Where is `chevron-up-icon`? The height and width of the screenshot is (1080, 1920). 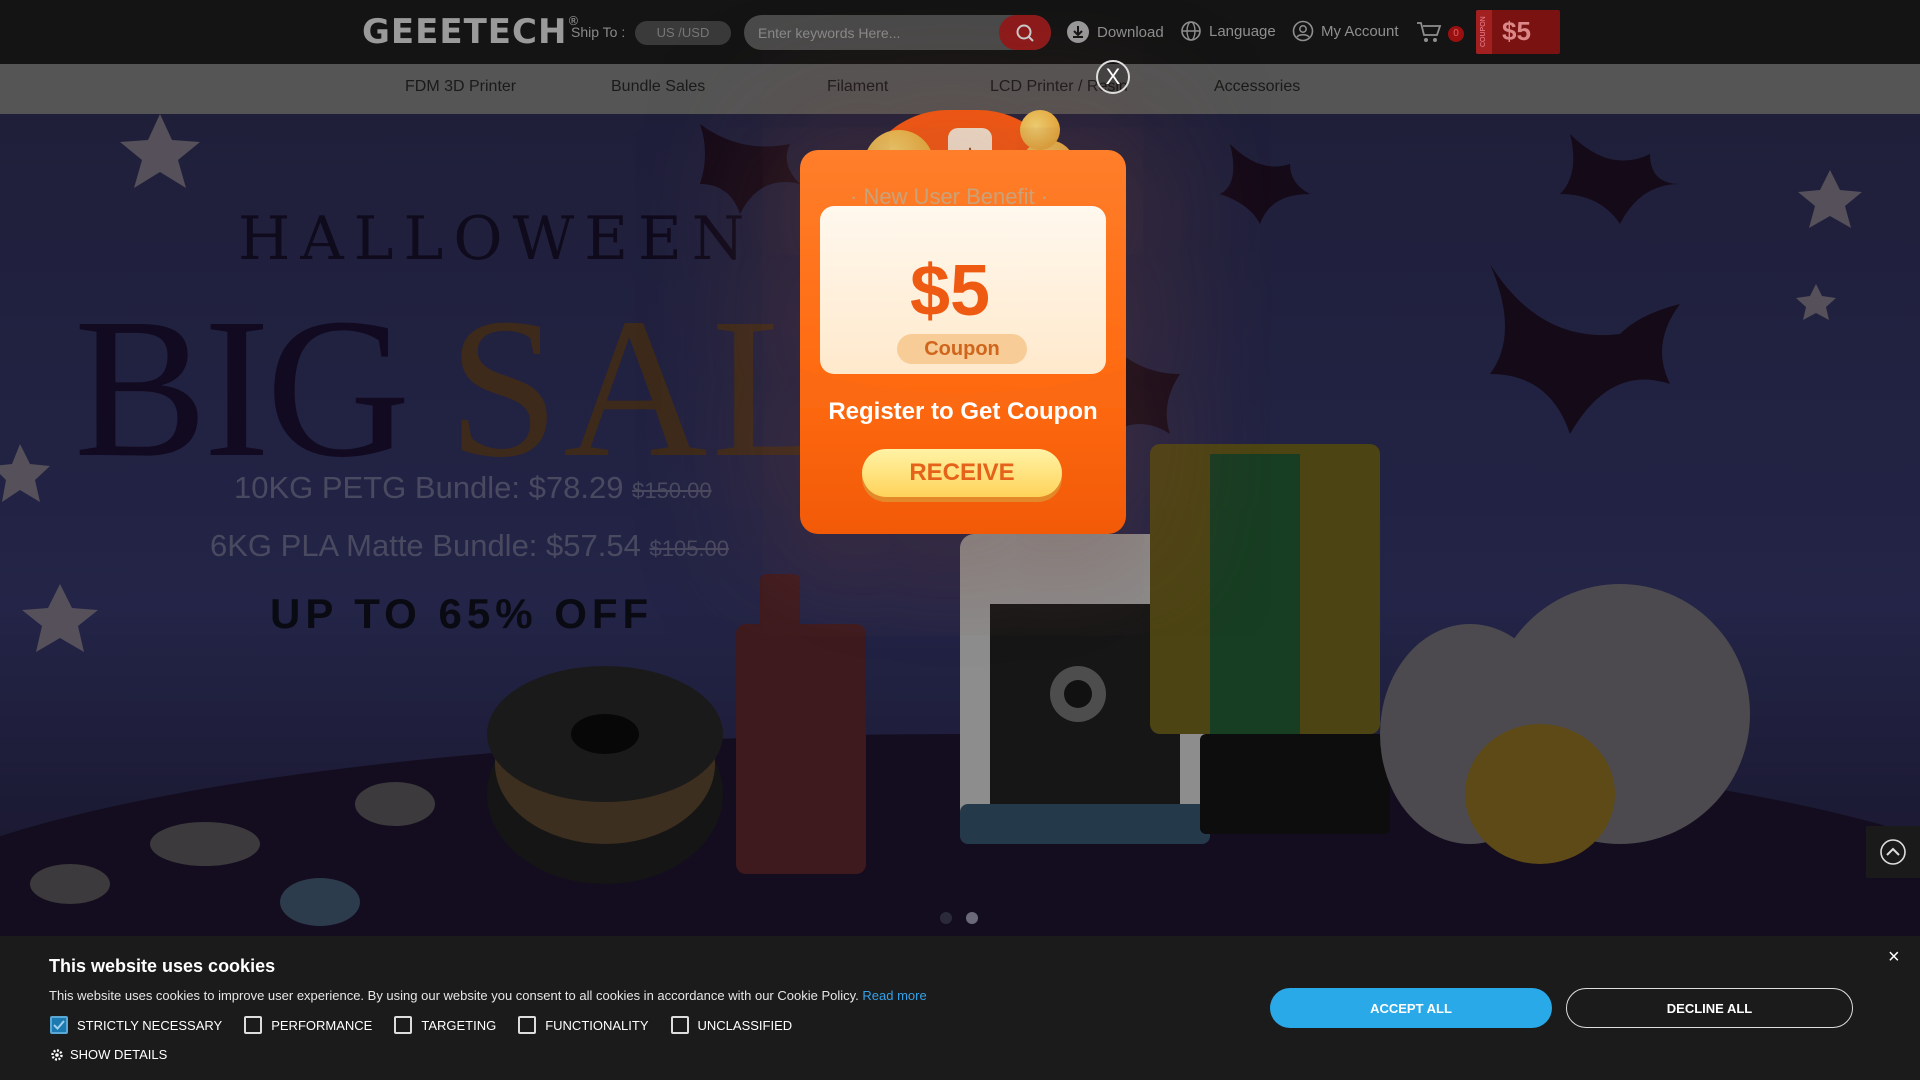
chevron-up-icon is located at coordinates (1893, 852).